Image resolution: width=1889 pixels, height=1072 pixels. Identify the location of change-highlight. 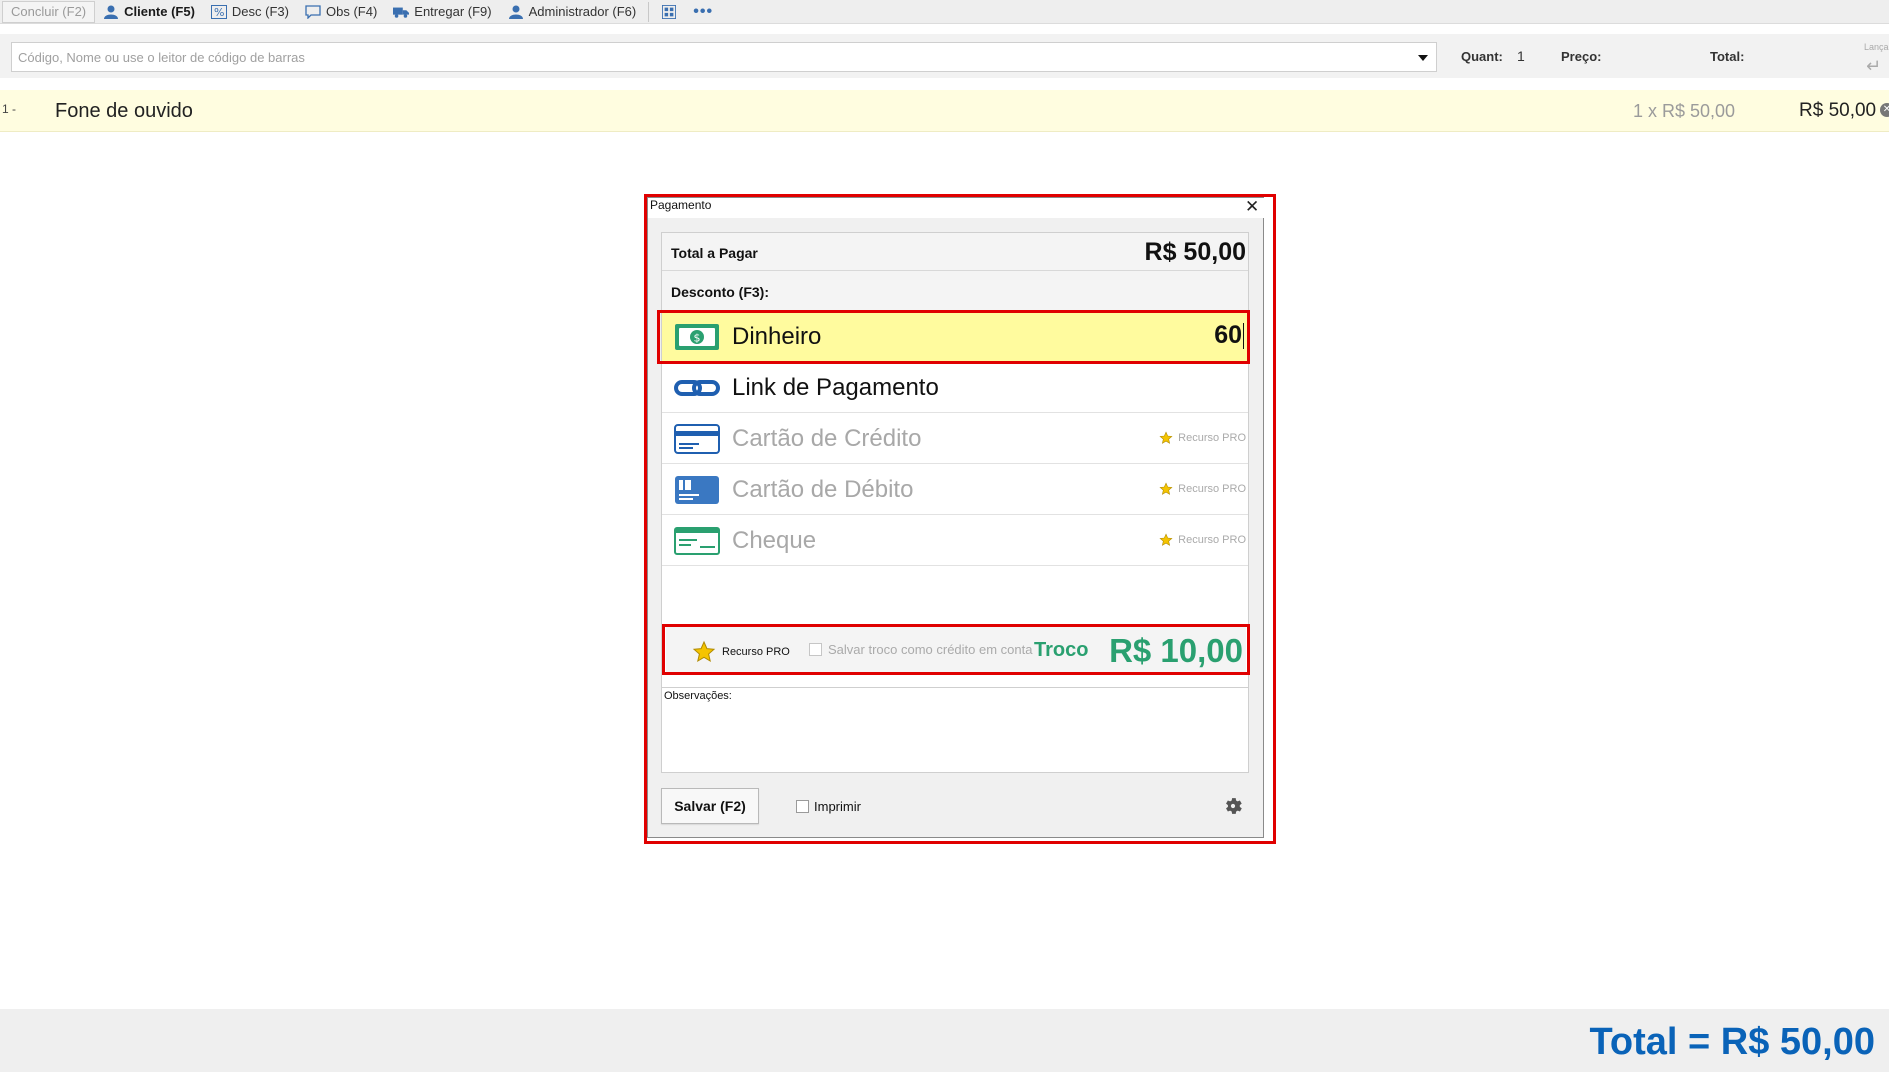
(956, 649).